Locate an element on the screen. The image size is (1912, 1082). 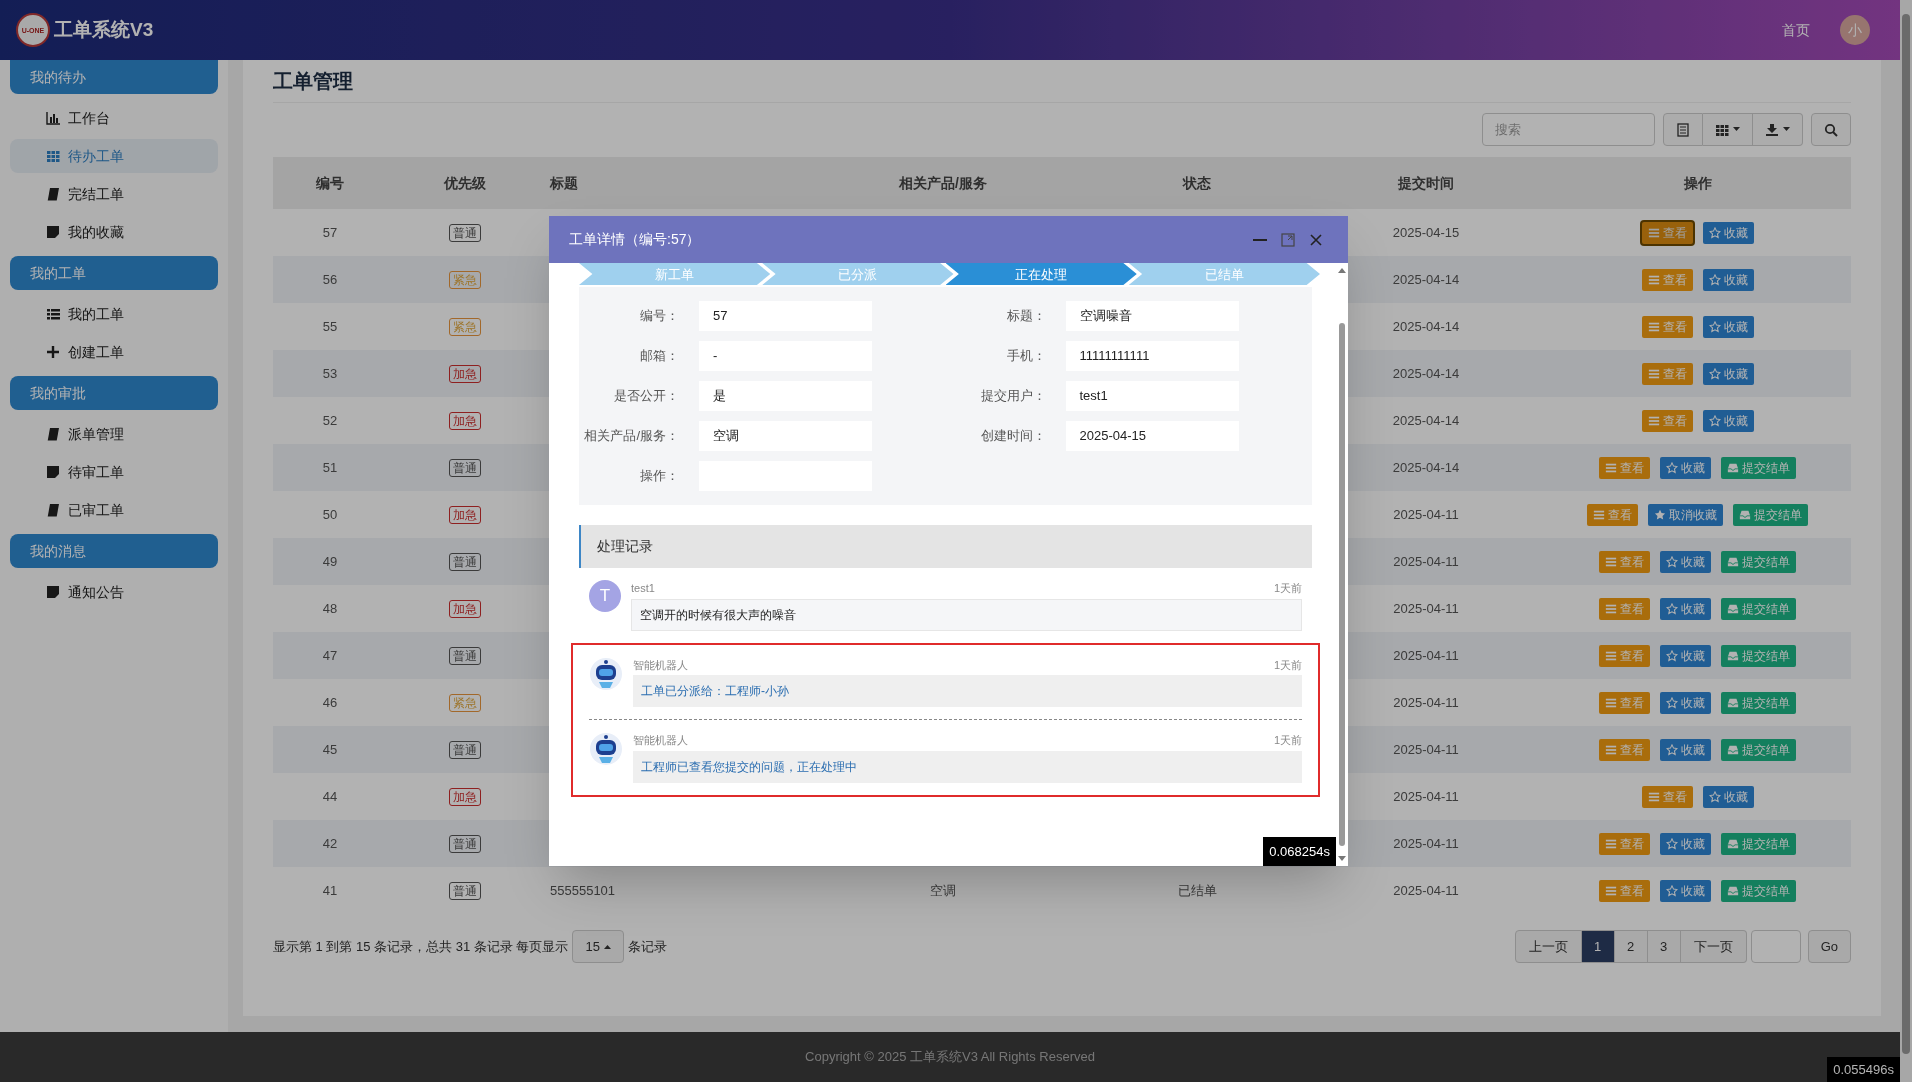
table-cell: 56 is located at coordinates (330, 279).